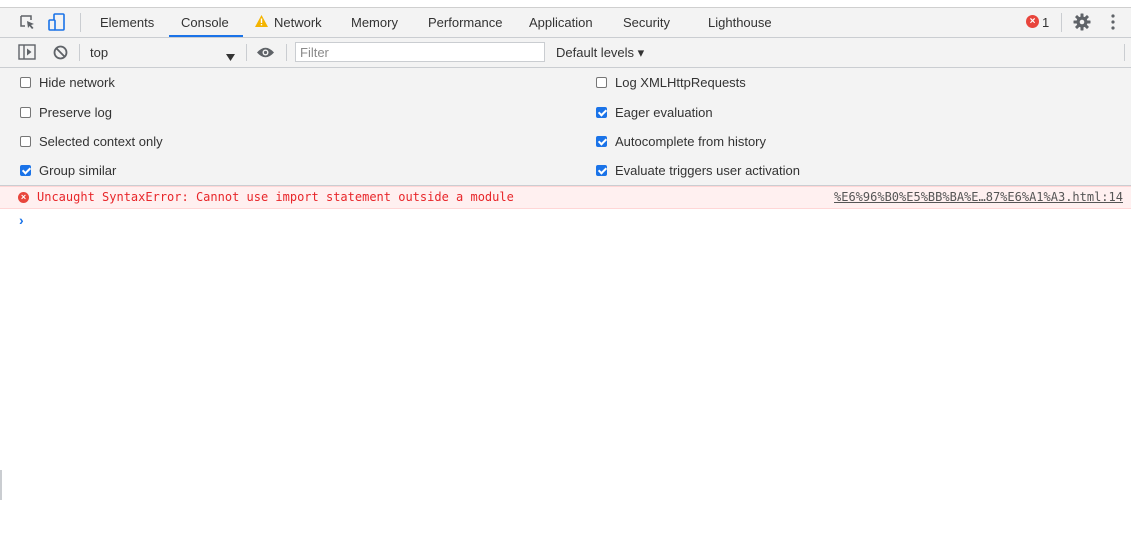 The width and height of the screenshot is (1131, 549). Describe the element at coordinates (298, 22) in the screenshot. I see `tab-network: Network` at that location.